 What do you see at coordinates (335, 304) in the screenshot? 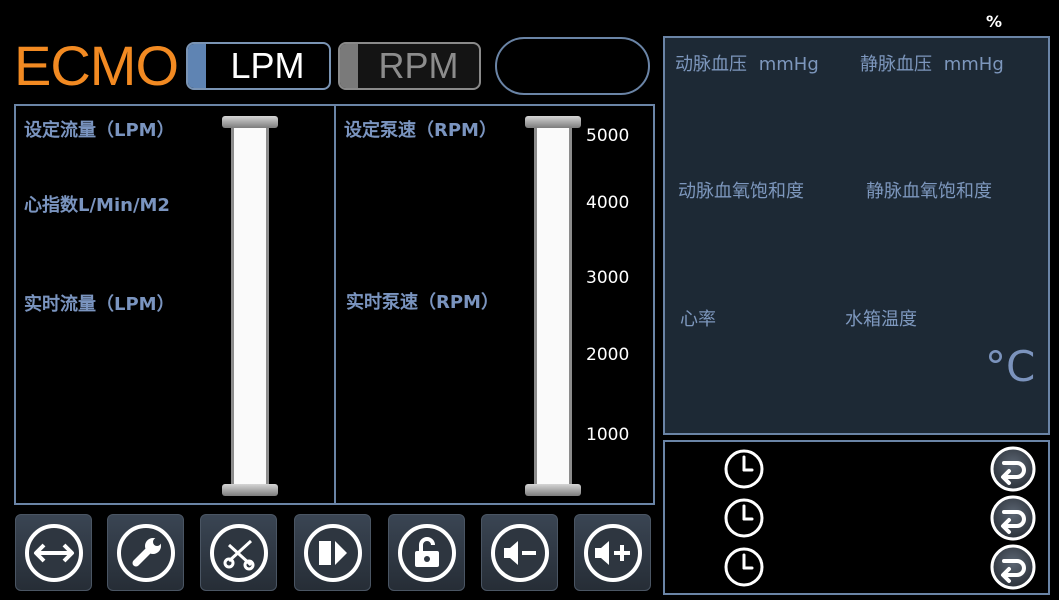
I see `panel-divider` at bounding box center [335, 304].